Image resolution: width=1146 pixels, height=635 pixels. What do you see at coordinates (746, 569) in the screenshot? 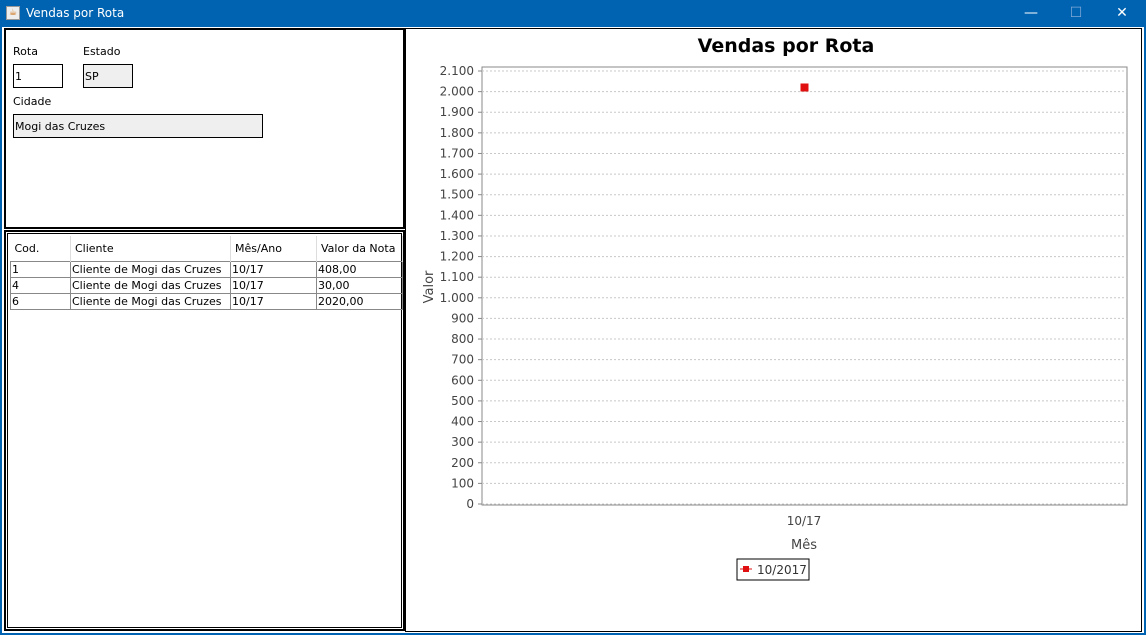
I see `legend-marker` at bounding box center [746, 569].